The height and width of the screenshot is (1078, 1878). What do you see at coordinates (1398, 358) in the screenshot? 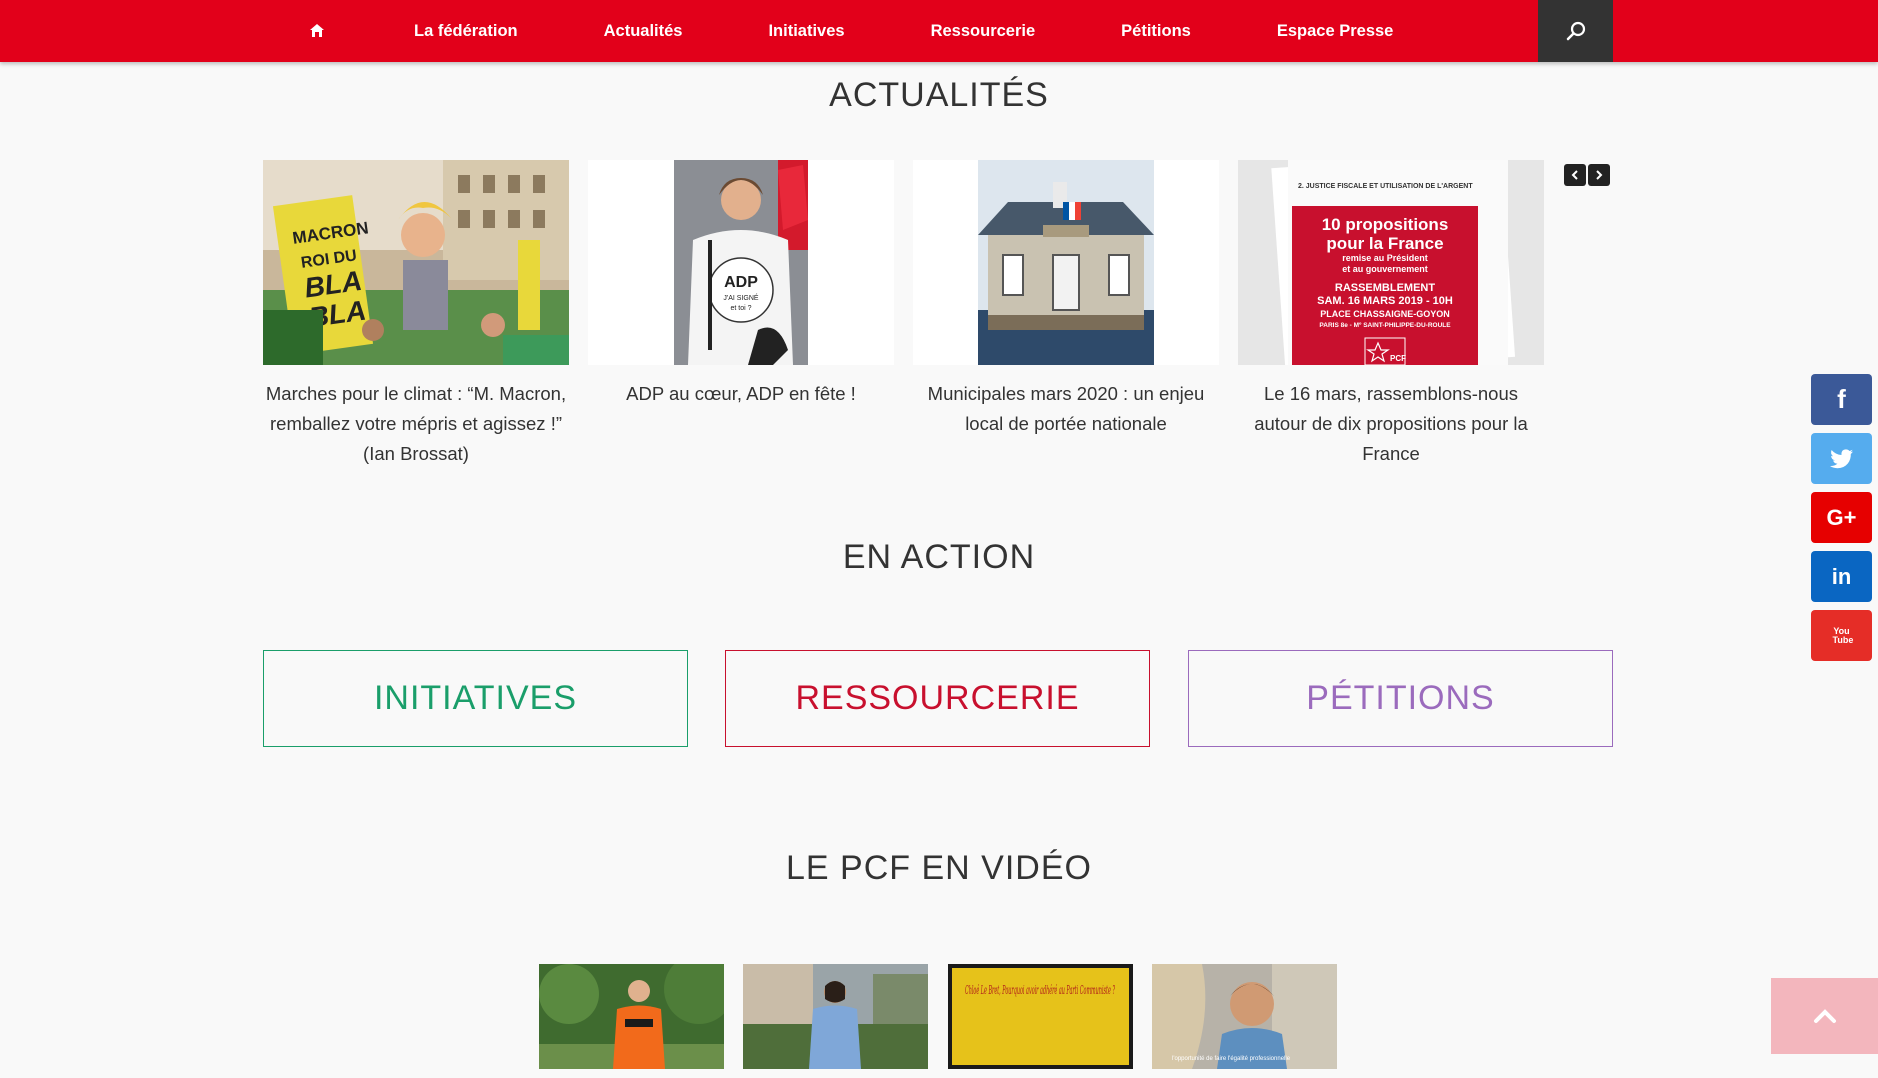
I see `poster-text: PCF` at bounding box center [1398, 358].